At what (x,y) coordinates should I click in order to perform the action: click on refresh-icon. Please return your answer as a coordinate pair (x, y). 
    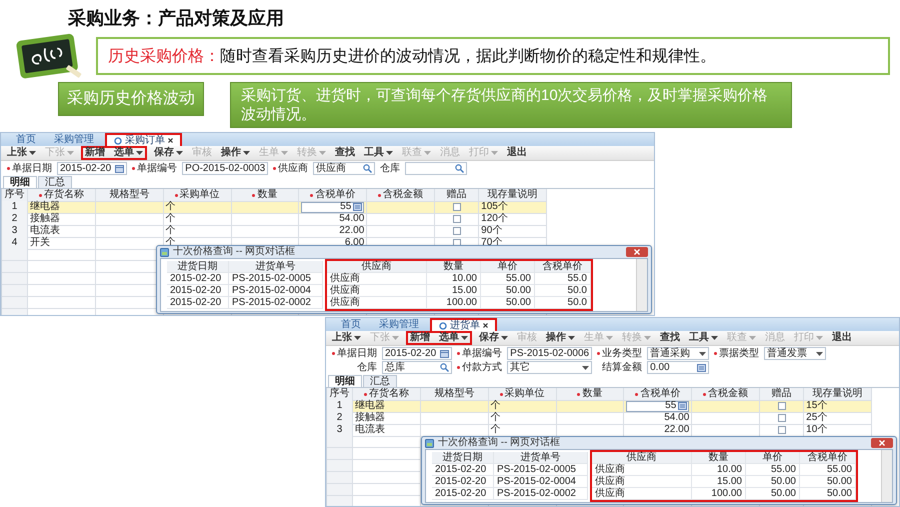
    Looking at the image, I should click on (118, 140).